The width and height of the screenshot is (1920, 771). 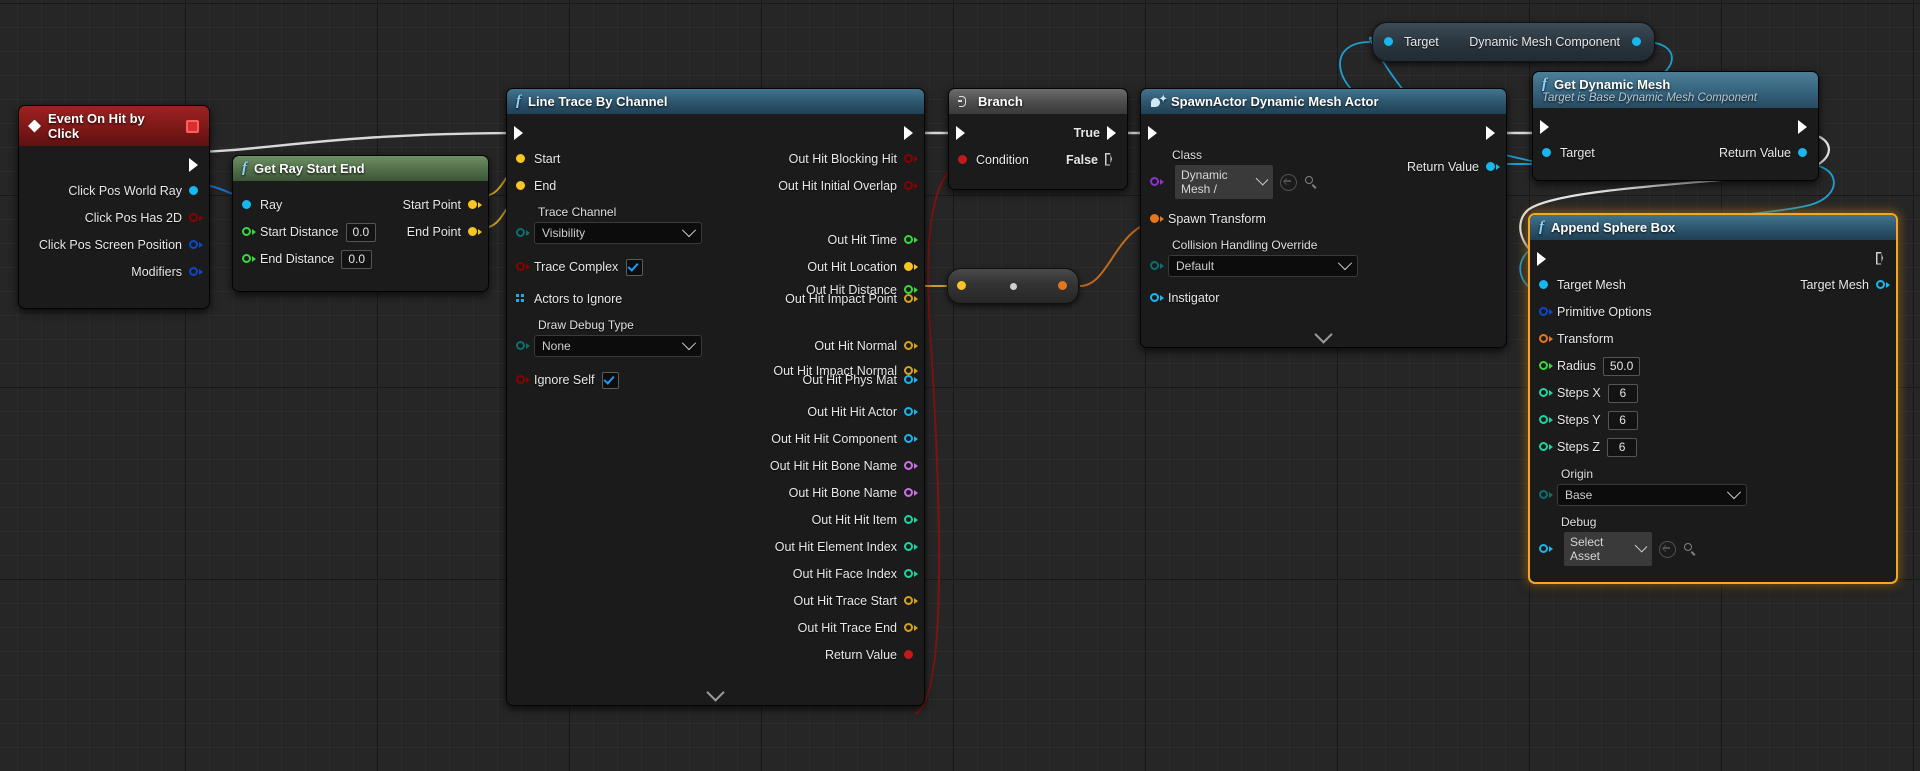 What do you see at coordinates (1652, 495) in the screenshot?
I see `origin-select: Base` at bounding box center [1652, 495].